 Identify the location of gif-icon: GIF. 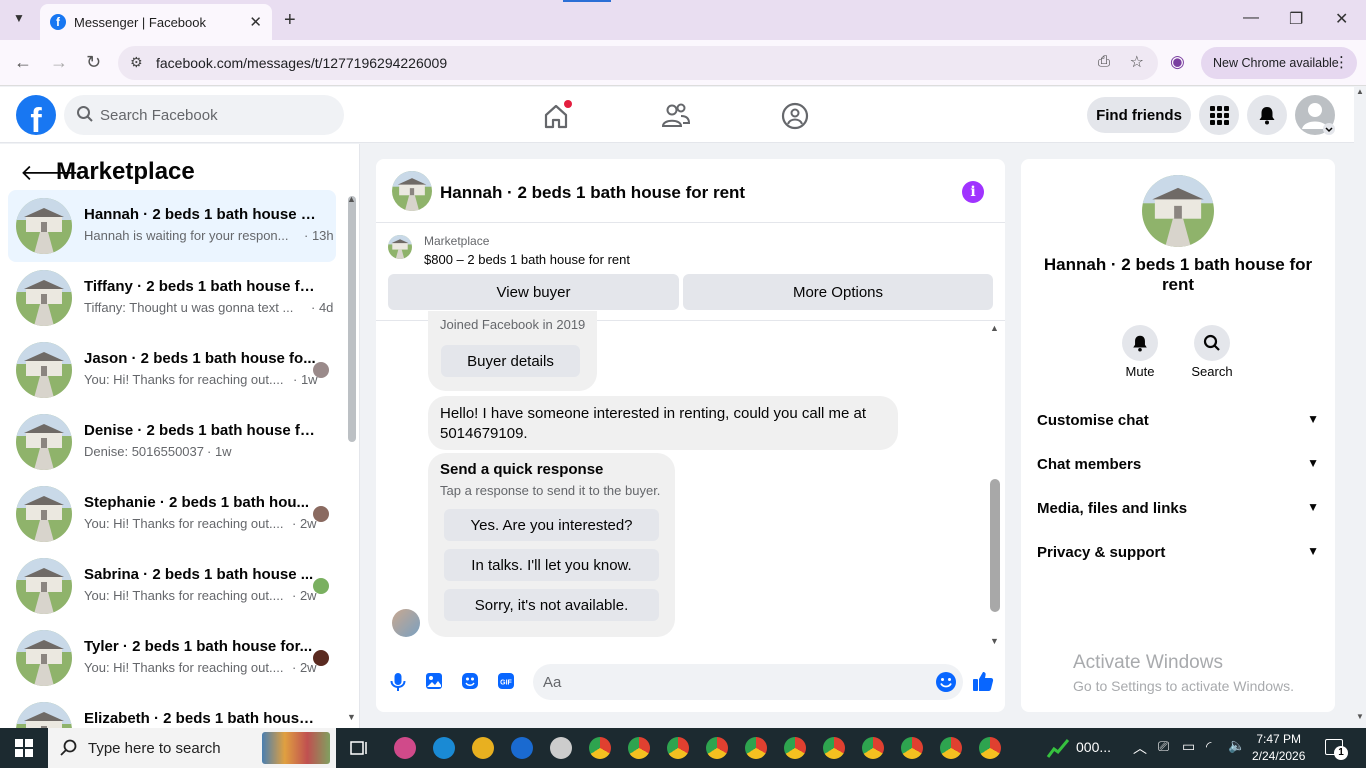
(506, 681).